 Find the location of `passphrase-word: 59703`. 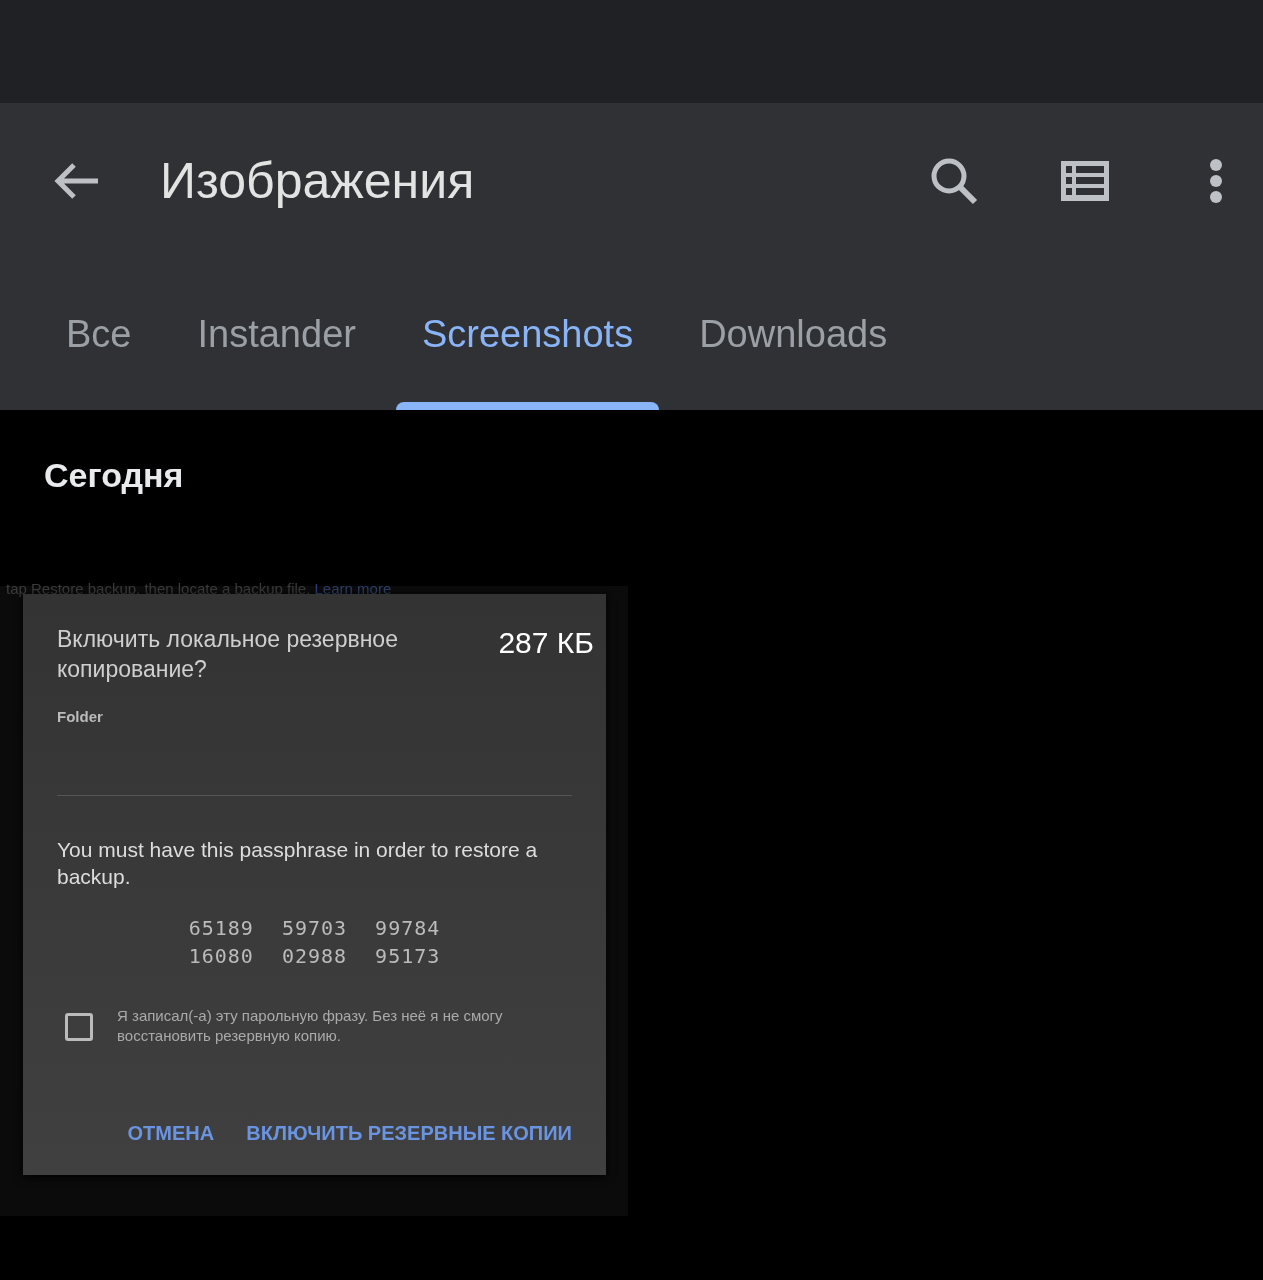

passphrase-word: 59703 is located at coordinates (314, 928).